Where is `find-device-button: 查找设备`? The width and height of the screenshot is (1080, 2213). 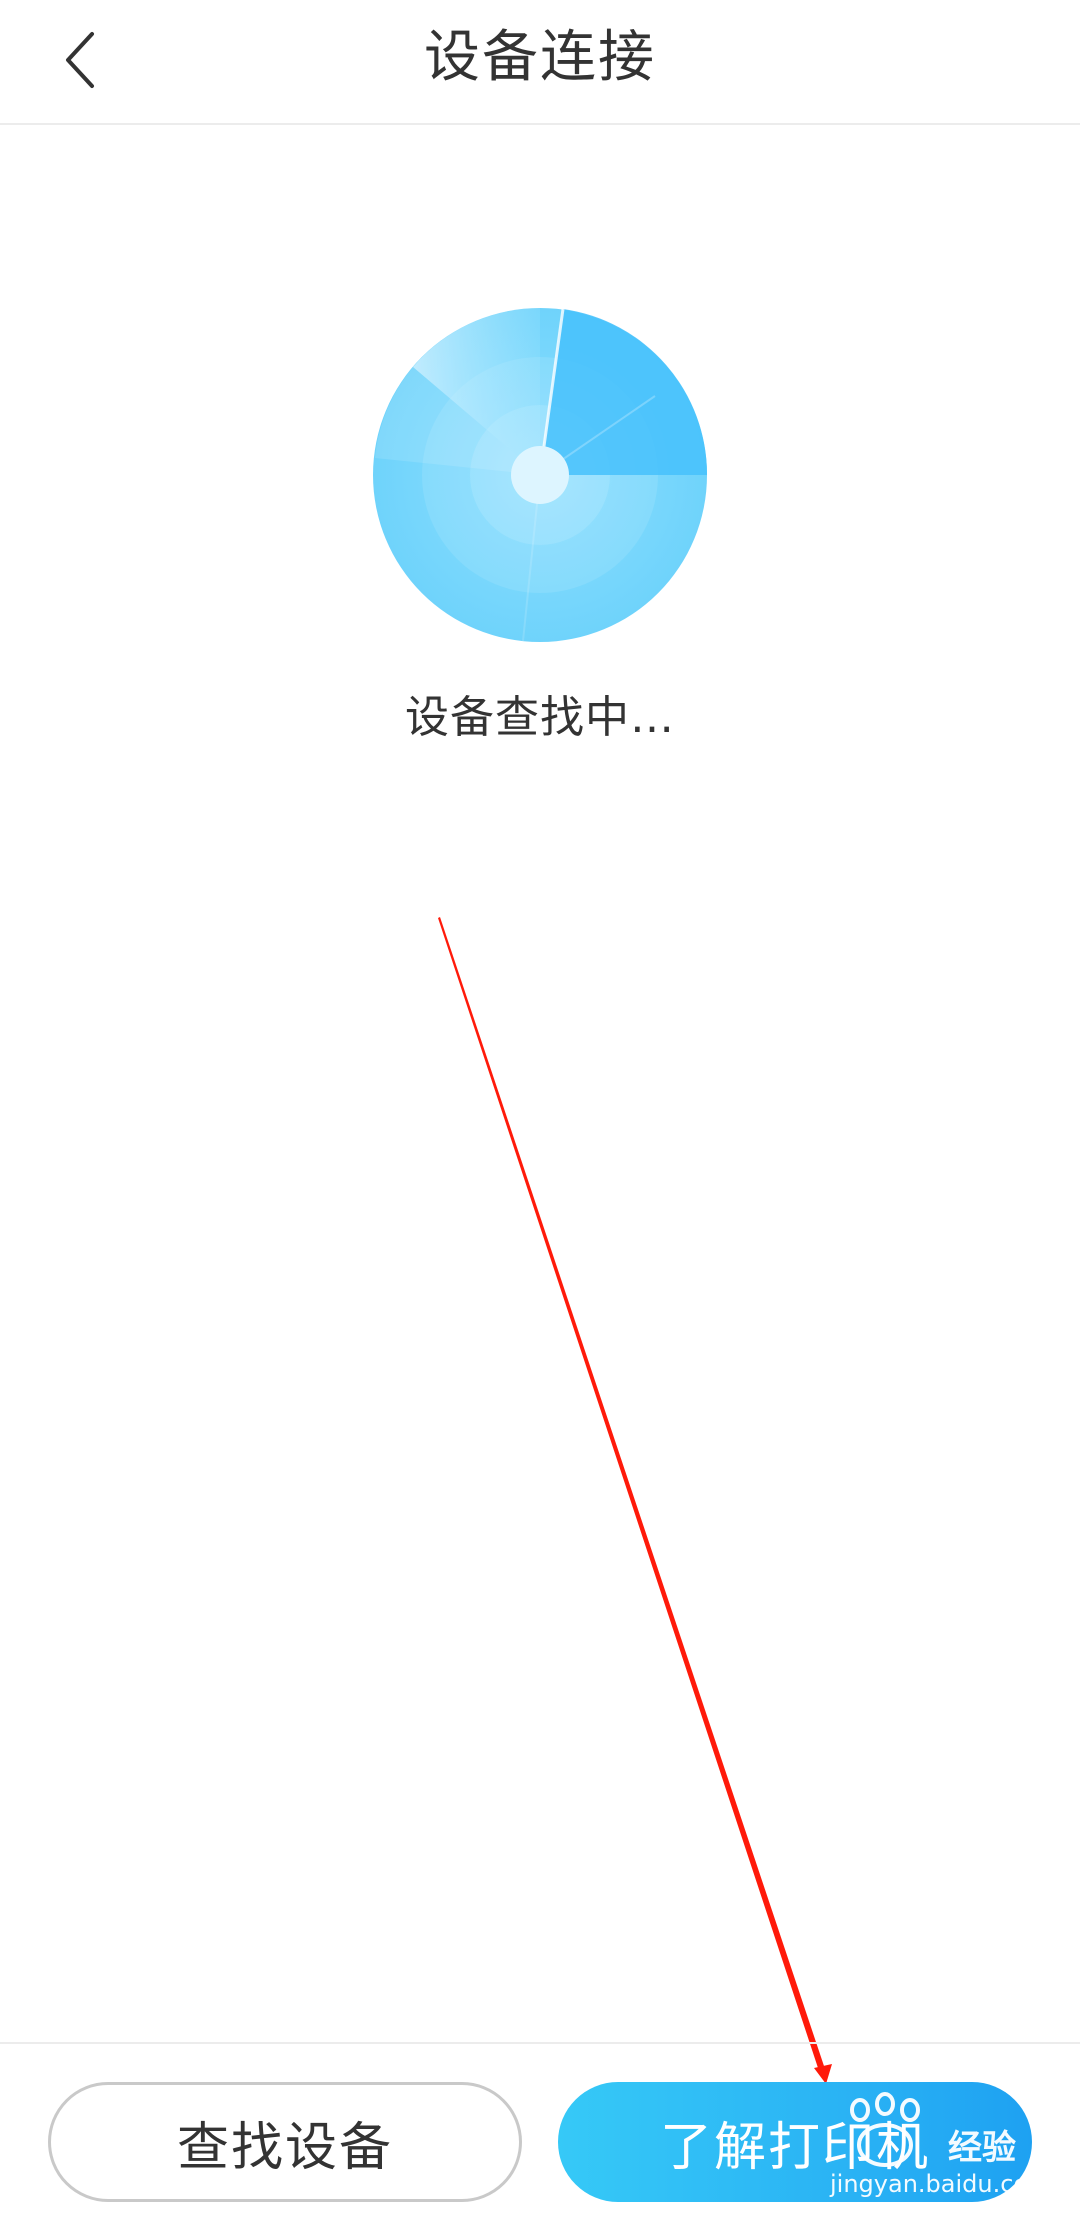 find-device-button: 查找设备 is located at coordinates (285, 2142).